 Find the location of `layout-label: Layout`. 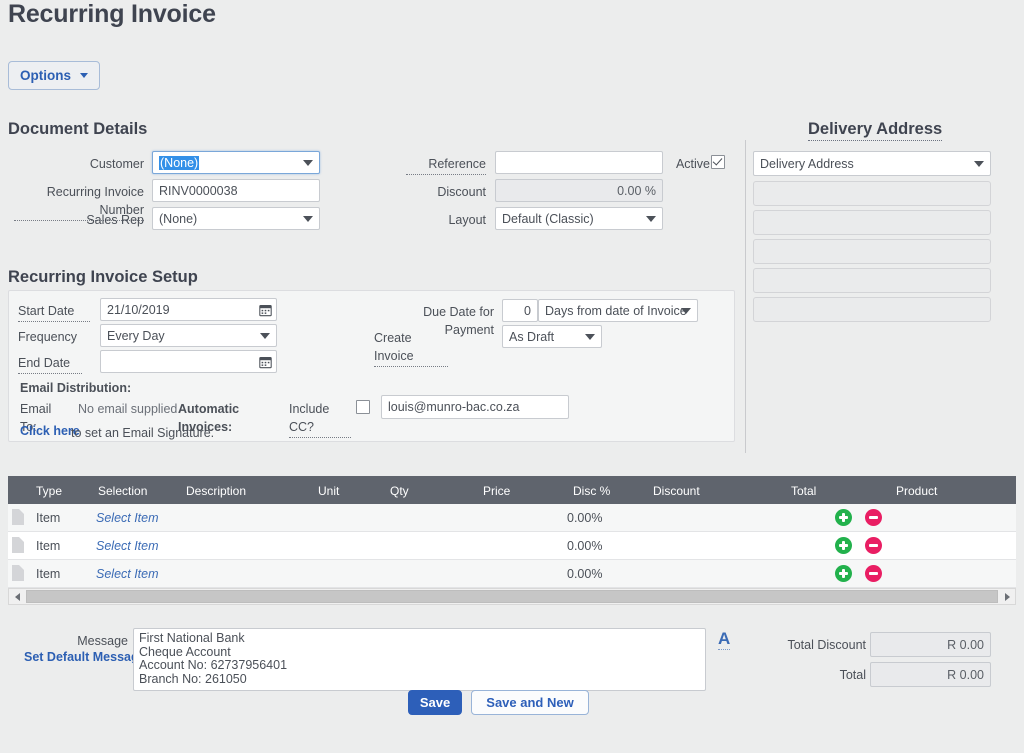

layout-label: Layout is located at coordinates (467, 220).